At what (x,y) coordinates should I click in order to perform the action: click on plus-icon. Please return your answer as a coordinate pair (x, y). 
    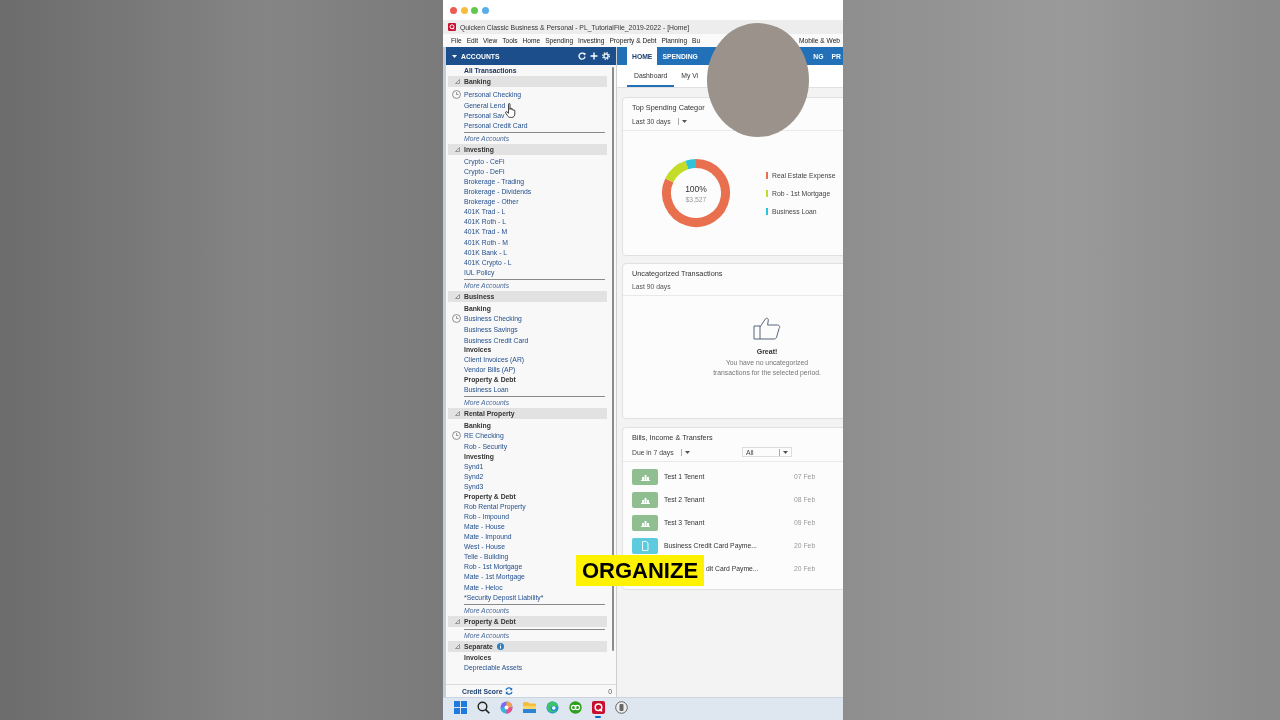
    Looking at the image, I should click on (594, 56).